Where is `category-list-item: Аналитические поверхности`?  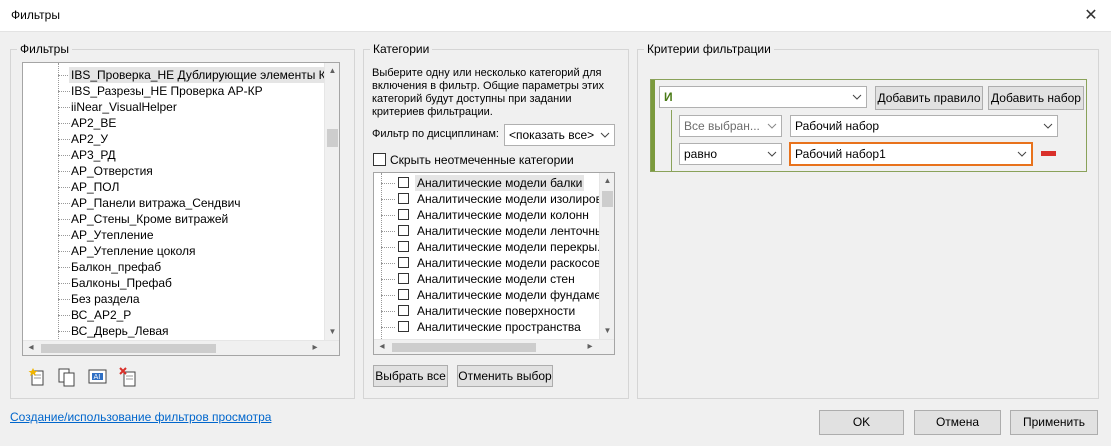
category-list-item: Аналитические поверхности is located at coordinates (486, 311).